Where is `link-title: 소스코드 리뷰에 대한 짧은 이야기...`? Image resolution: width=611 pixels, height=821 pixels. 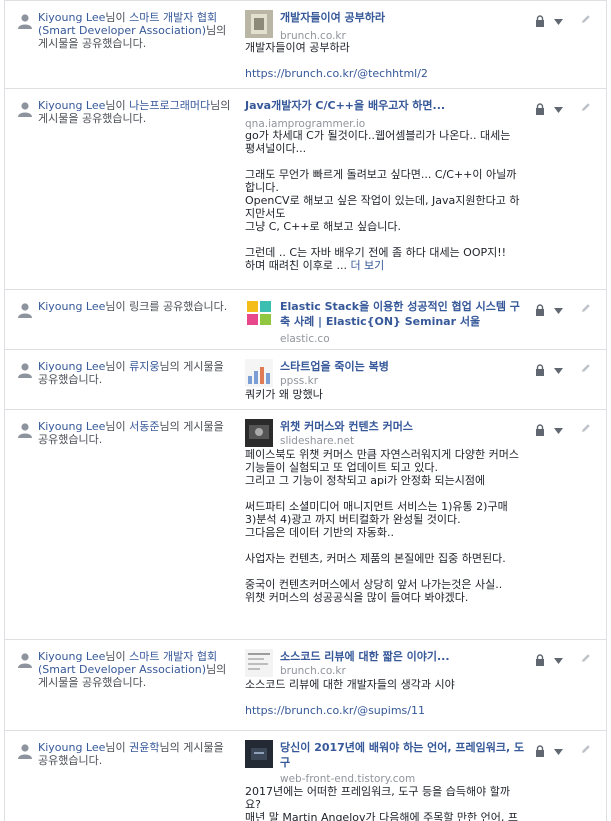
link-title: 소스코드 리뷰에 대한 짧은 이야기... is located at coordinates (405, 656).